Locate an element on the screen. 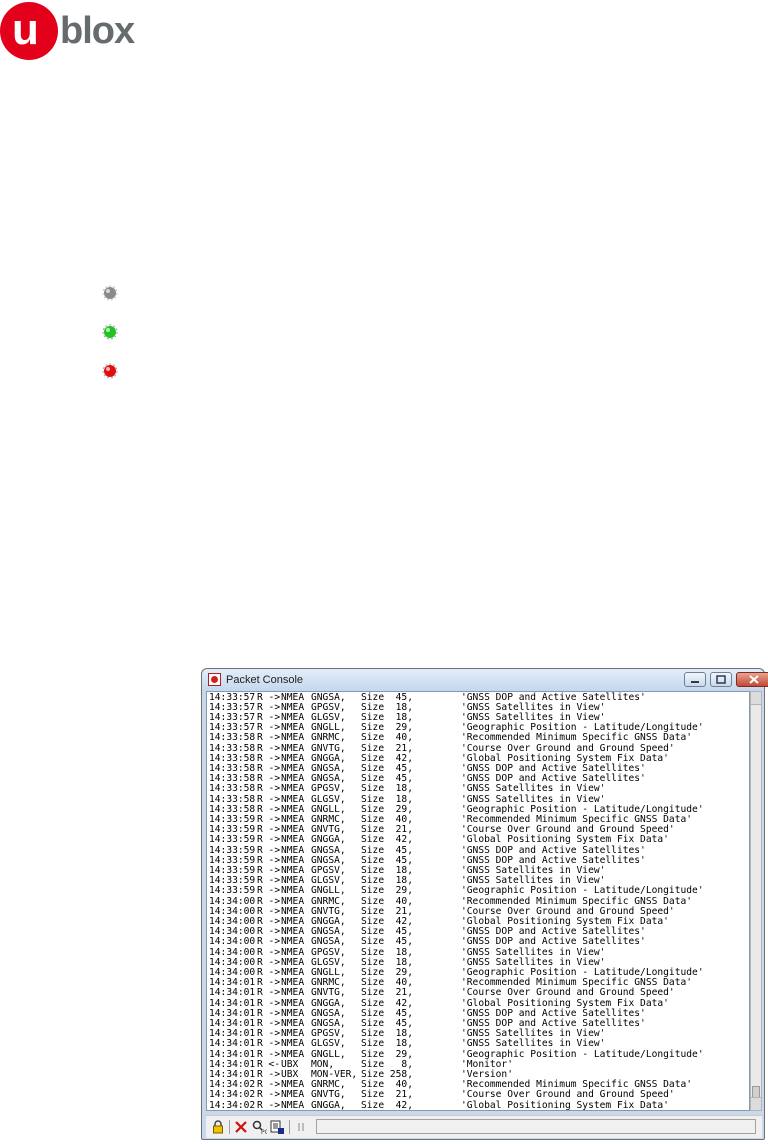  clear-icon is located at coordinates (241, 1127).